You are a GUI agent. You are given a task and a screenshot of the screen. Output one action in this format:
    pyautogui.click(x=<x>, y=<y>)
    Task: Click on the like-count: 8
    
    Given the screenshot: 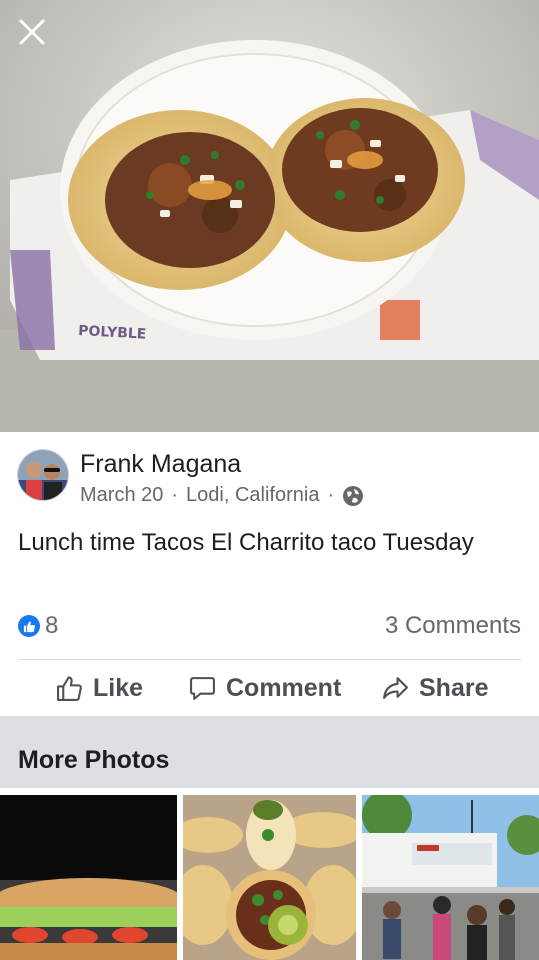 What is the action you would take?
    pyautogui.click(x=52, y=625)
    